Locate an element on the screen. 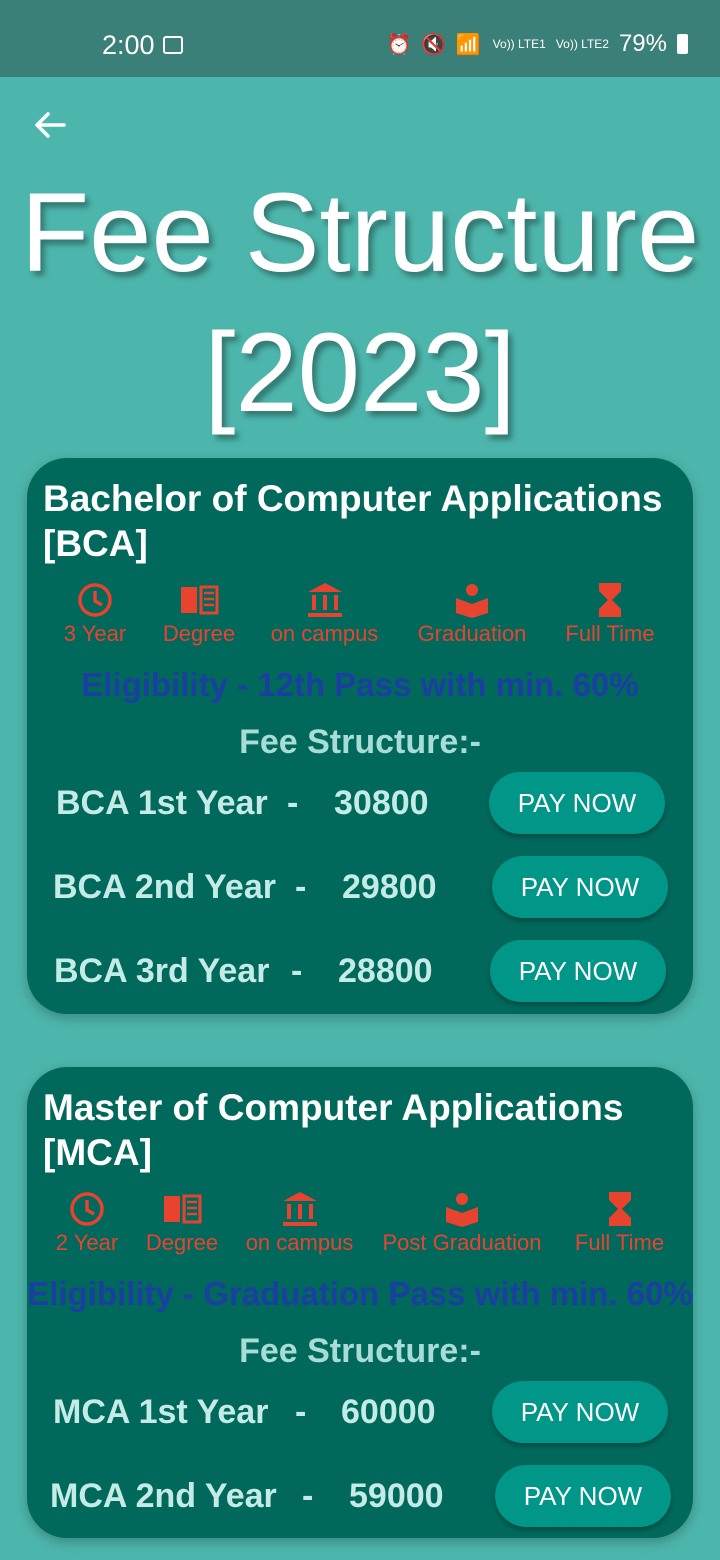  alarm-mute-wifi-icons: ⏰ 🔇 📶 is located at coordinates (434, 44).